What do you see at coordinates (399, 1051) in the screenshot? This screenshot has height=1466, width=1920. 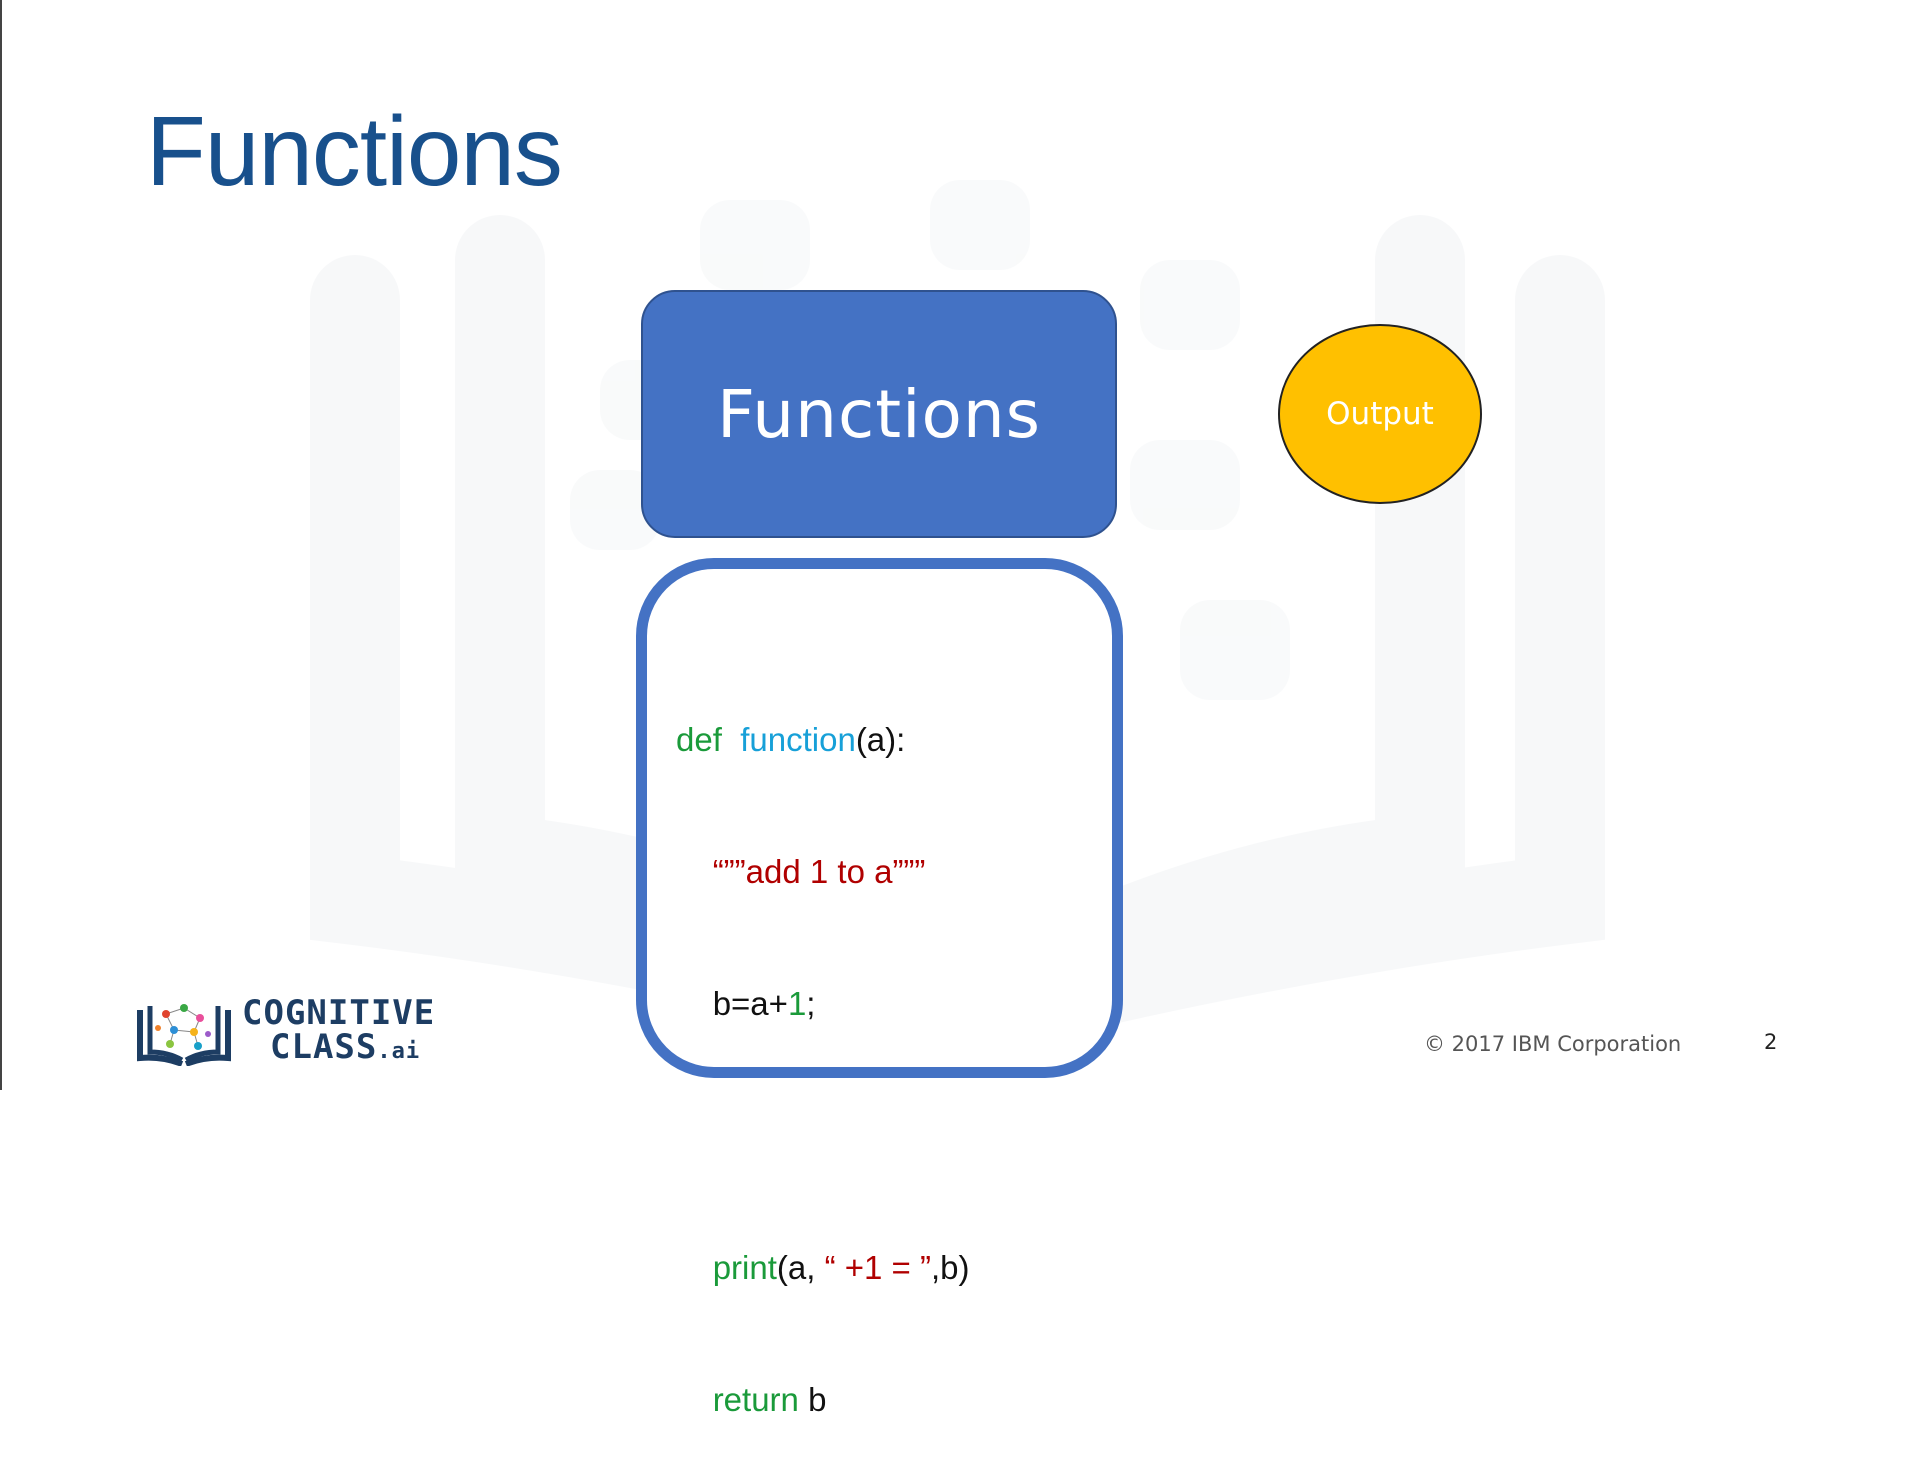 I see `logo-suffix-ai: .ai` at bounding box center [399, 1051].